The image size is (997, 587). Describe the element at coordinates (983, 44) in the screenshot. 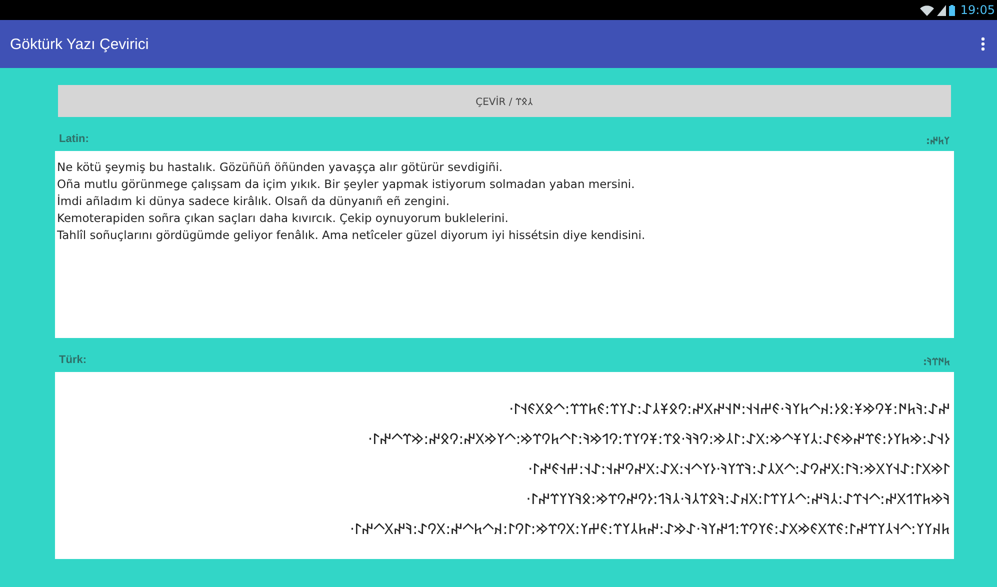

I see `menu-icon` at that location.